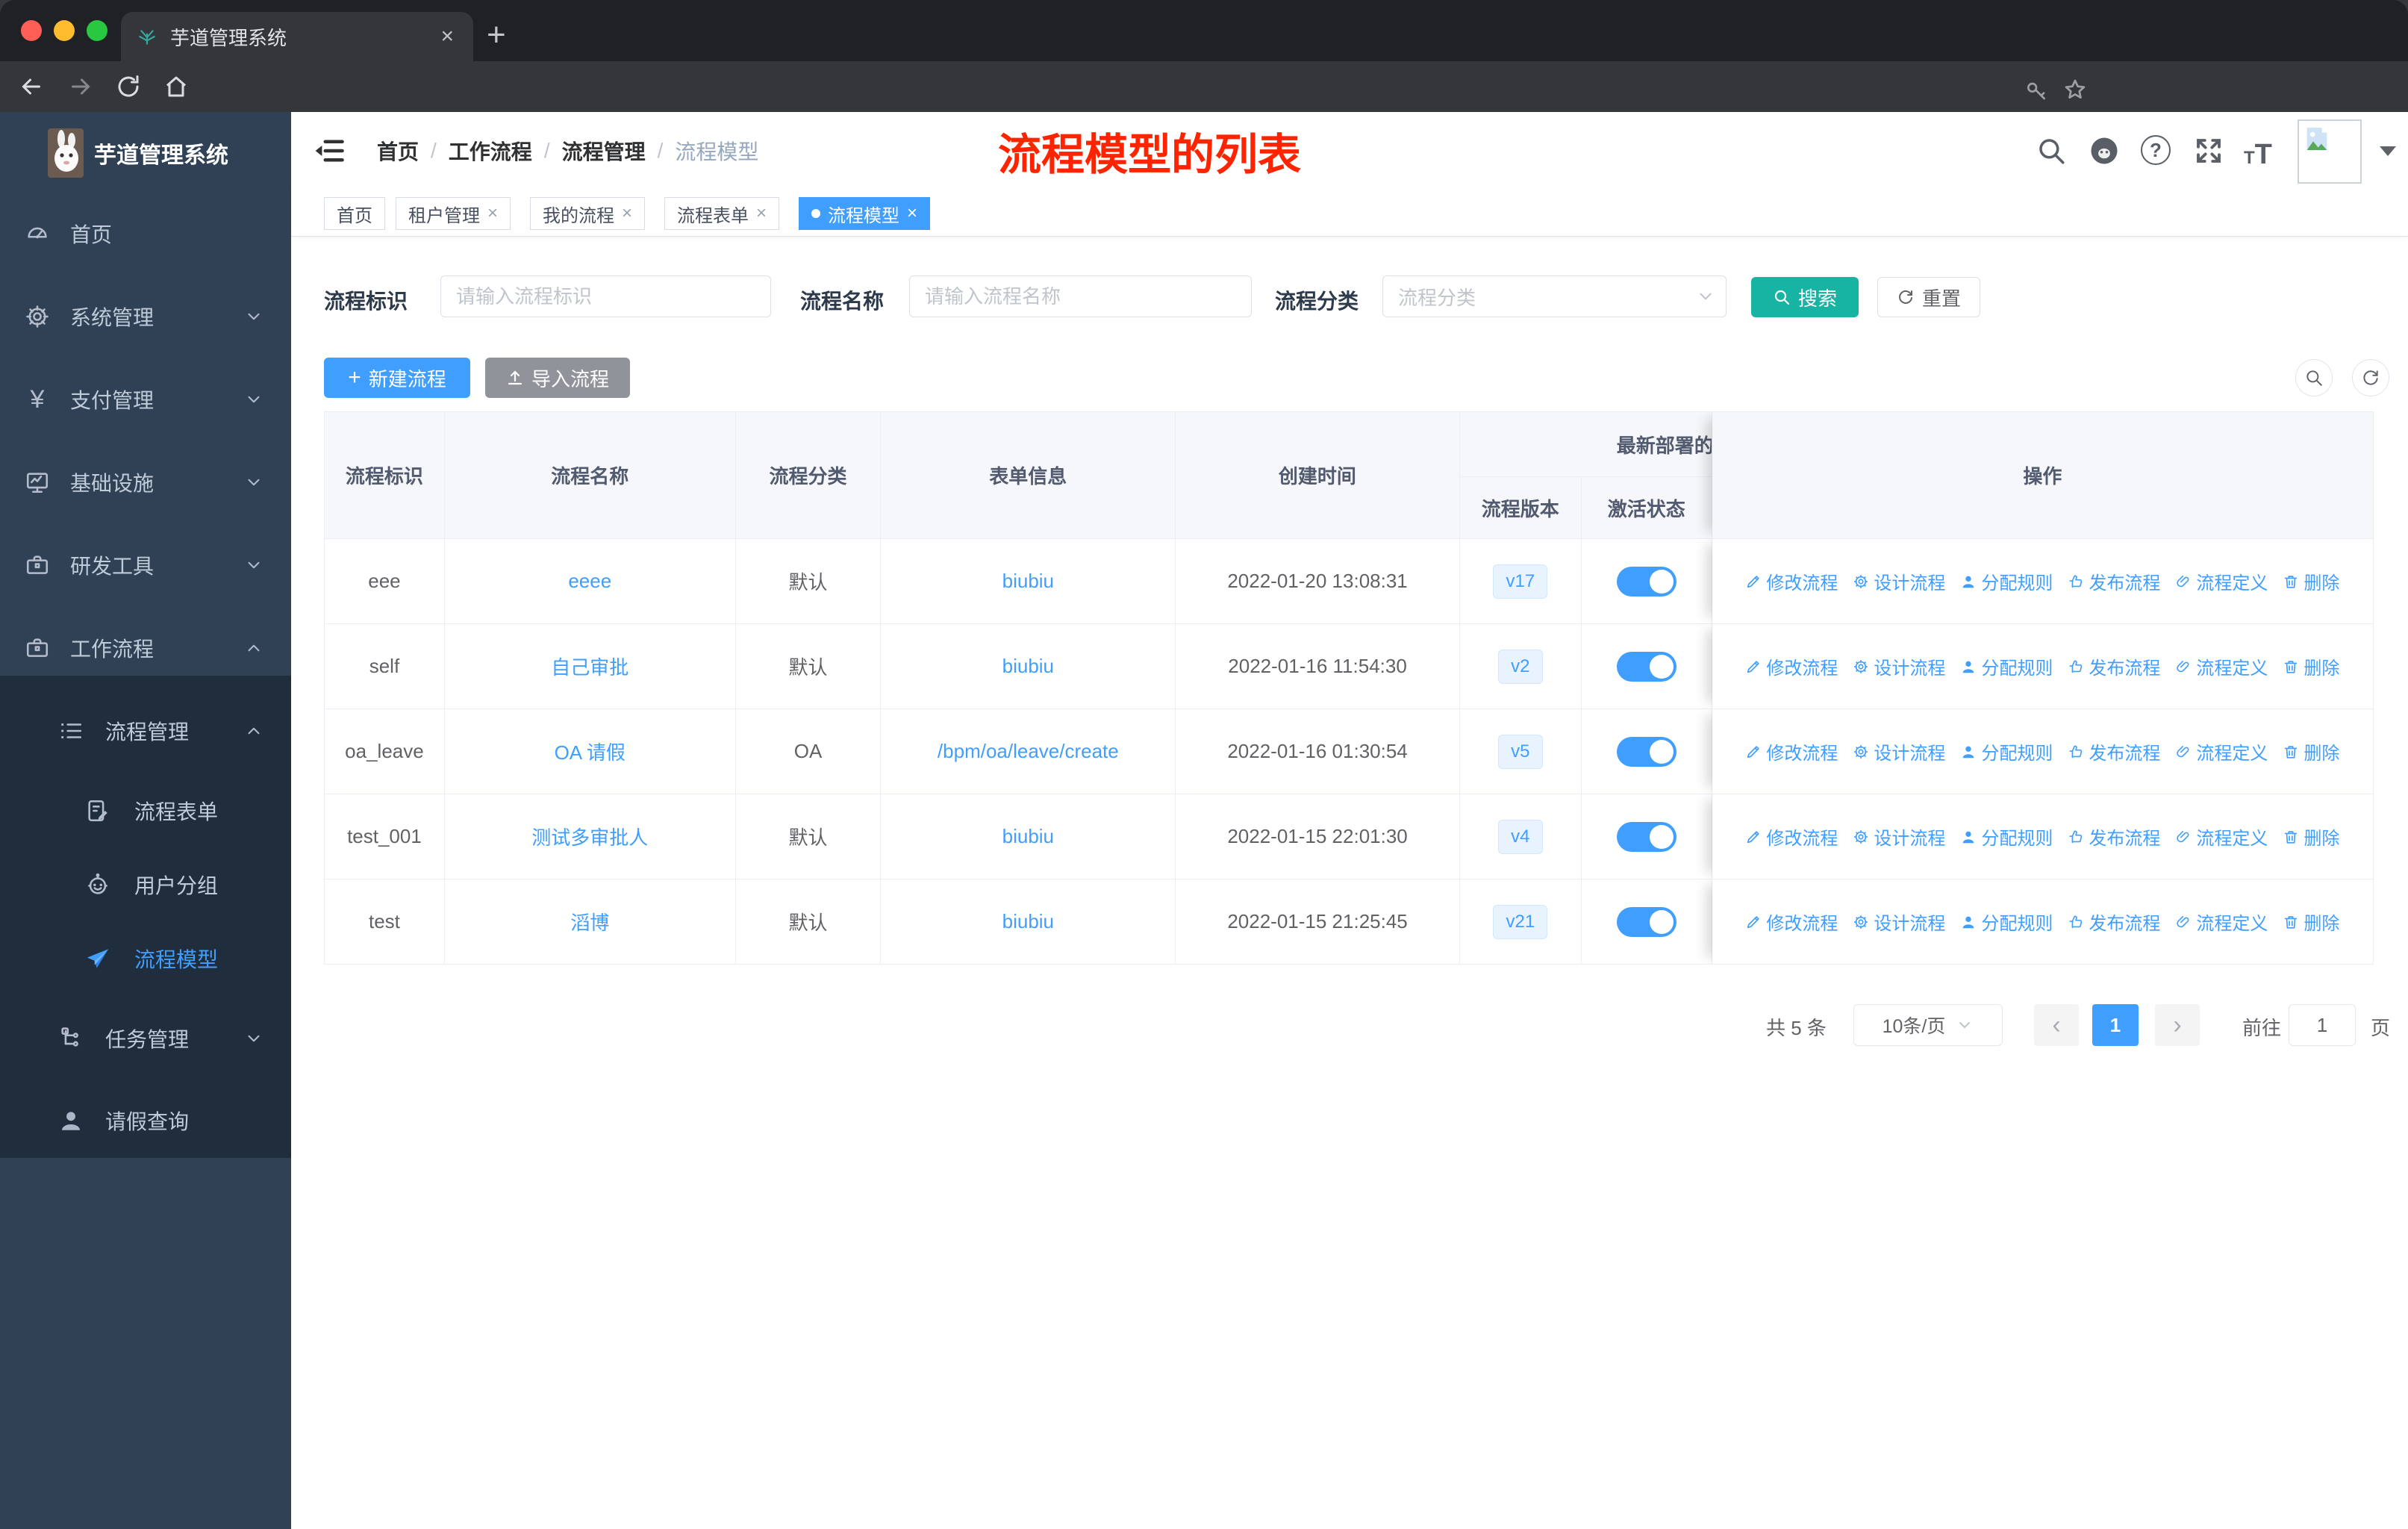  I want to click on show-search-button, so click(2314, 377).